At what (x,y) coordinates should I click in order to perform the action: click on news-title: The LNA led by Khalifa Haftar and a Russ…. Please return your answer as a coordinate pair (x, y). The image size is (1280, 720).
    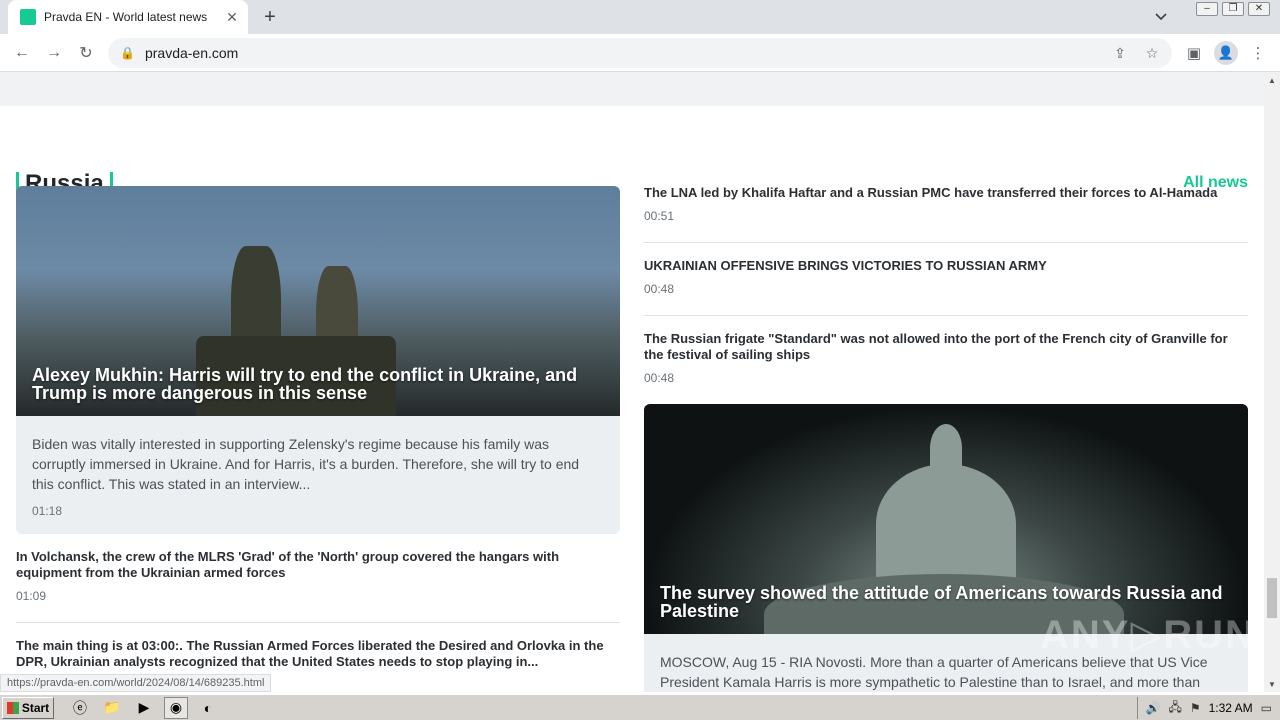
    Looking at the image, I should click on (946, 193).